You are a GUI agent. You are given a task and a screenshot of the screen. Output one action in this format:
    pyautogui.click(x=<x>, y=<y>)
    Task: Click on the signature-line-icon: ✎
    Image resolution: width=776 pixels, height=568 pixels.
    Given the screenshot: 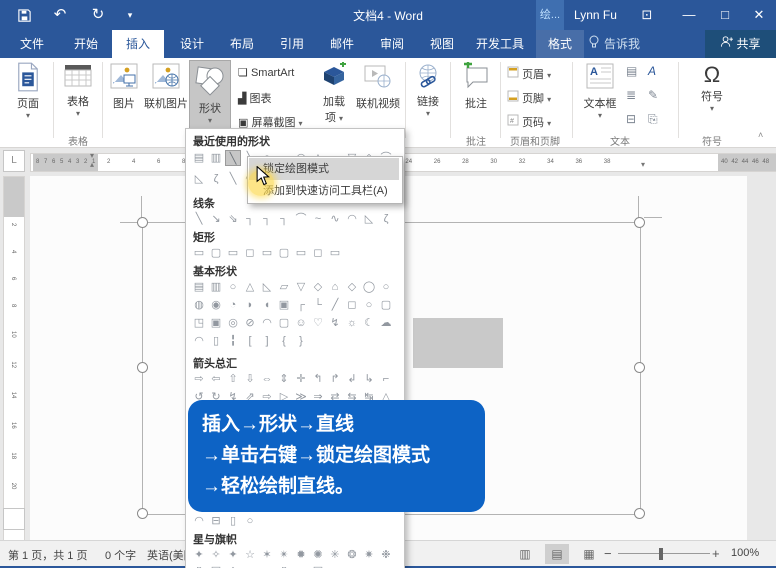 What is the action you would take?
    pyautogui.click(x=659, y=100)
    